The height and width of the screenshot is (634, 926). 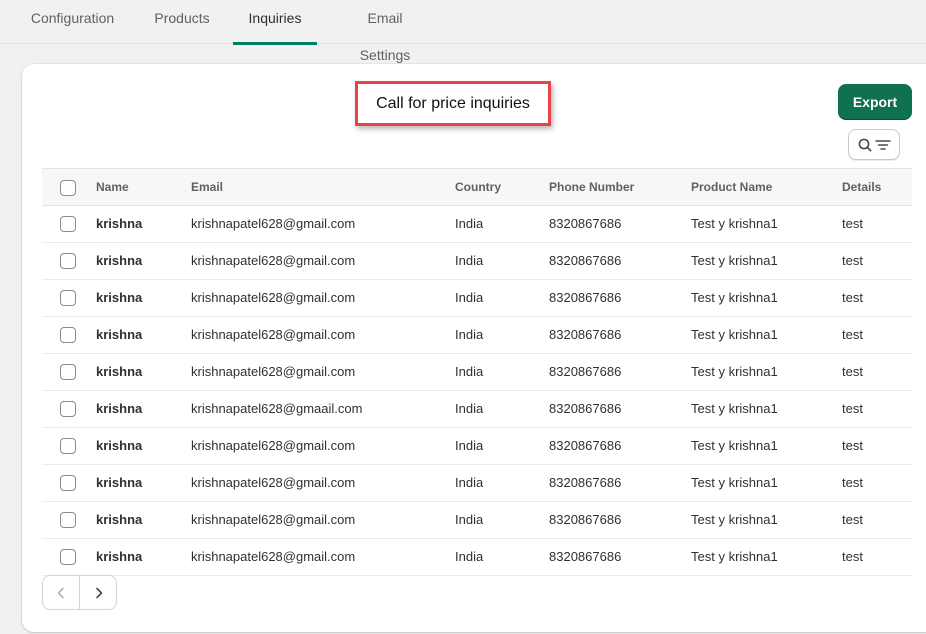 I want to click on column-header-phone-number: Phone Number, so click(x=591, y=187).